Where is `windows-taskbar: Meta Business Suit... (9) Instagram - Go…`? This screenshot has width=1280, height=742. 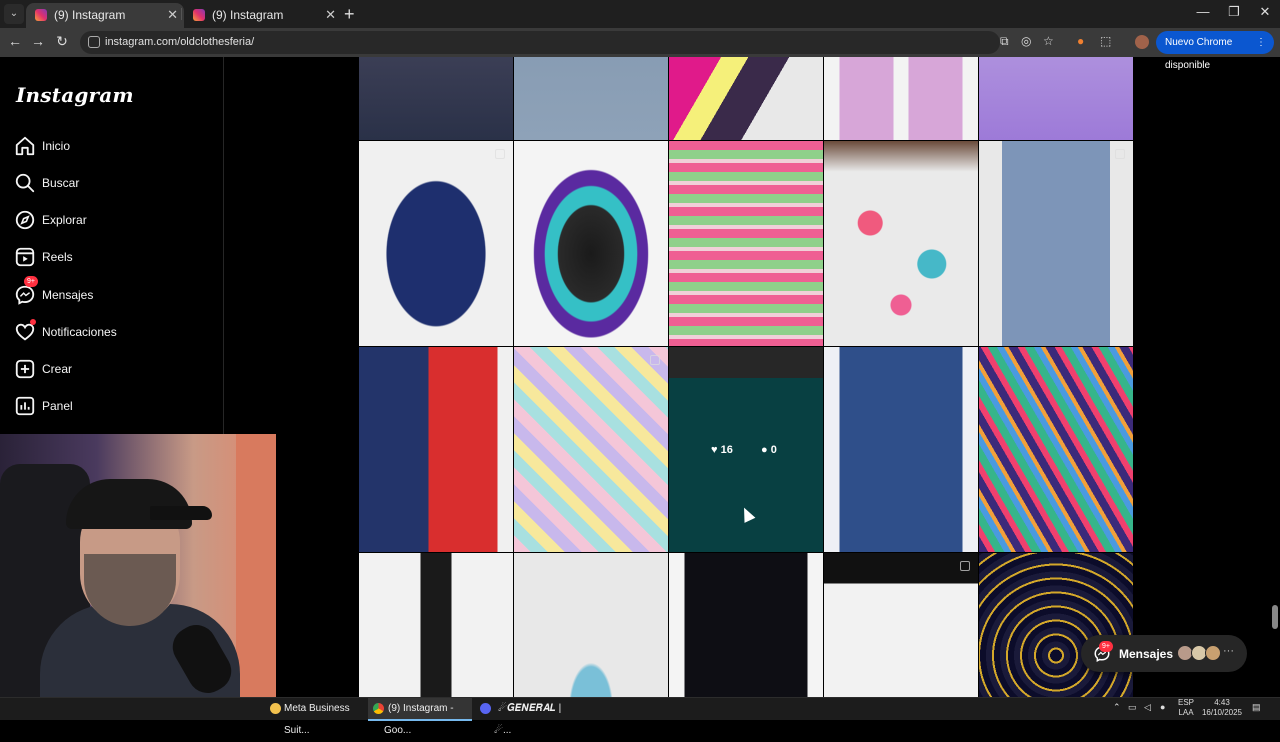 windows-taskbar: Meta Business Suit... (9) Instagram - Go… is located at coordinates (640, 716).